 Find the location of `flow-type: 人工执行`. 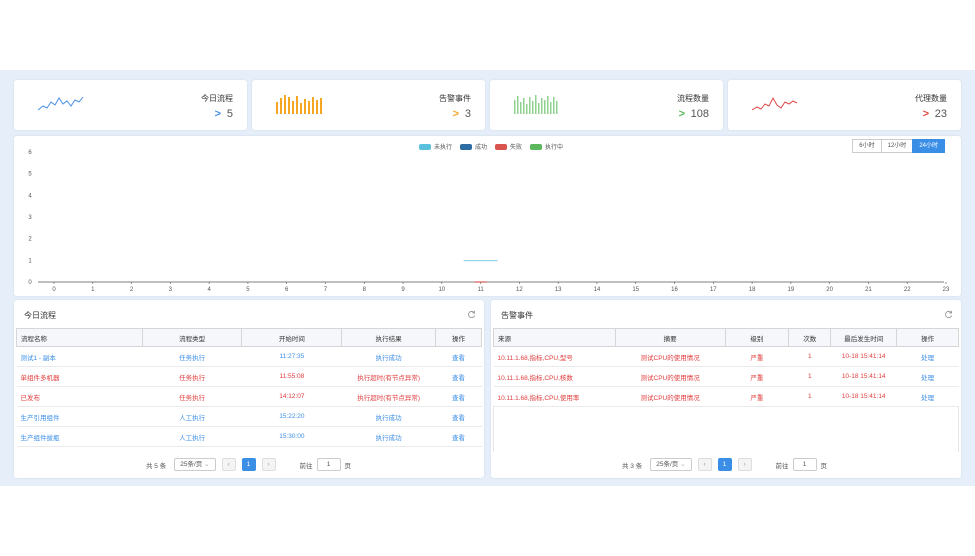

flow-type: 人工执行 is located at coordinates (192, 436).